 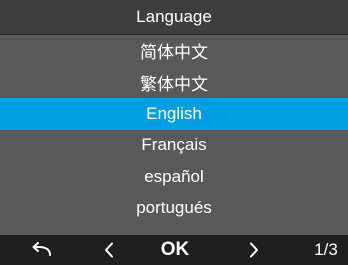 I want to click on previous-page-button, so click(x=109, y=250).